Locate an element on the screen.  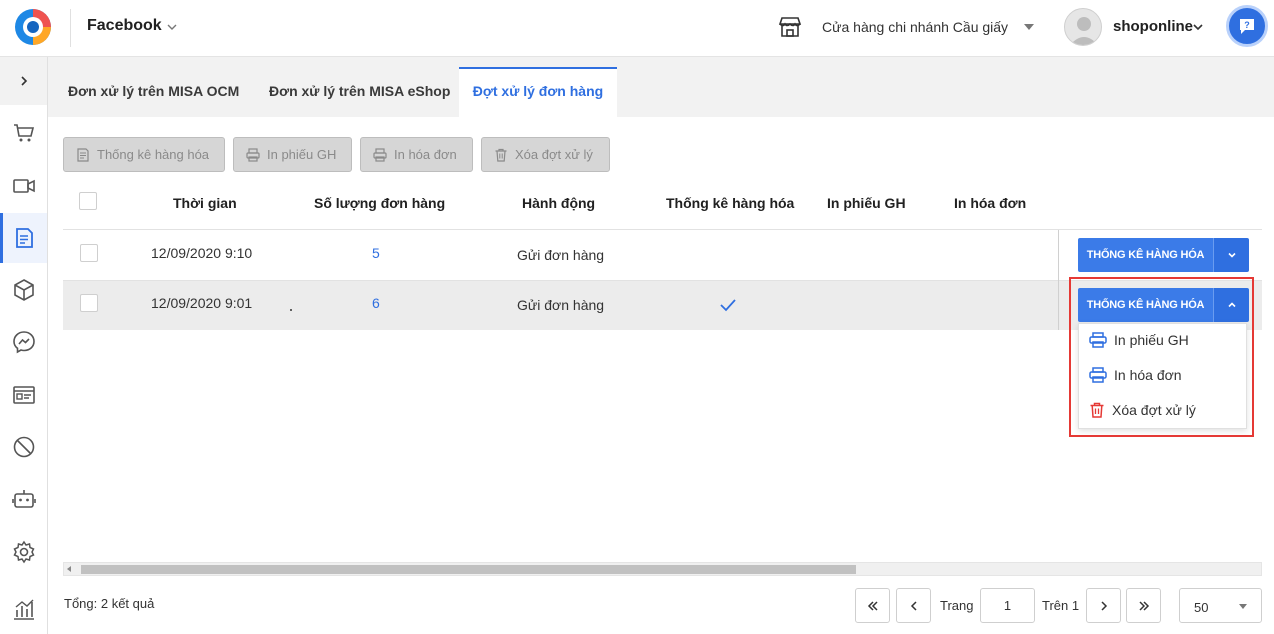
video-camera-icon is located at coordinates (23, 186).